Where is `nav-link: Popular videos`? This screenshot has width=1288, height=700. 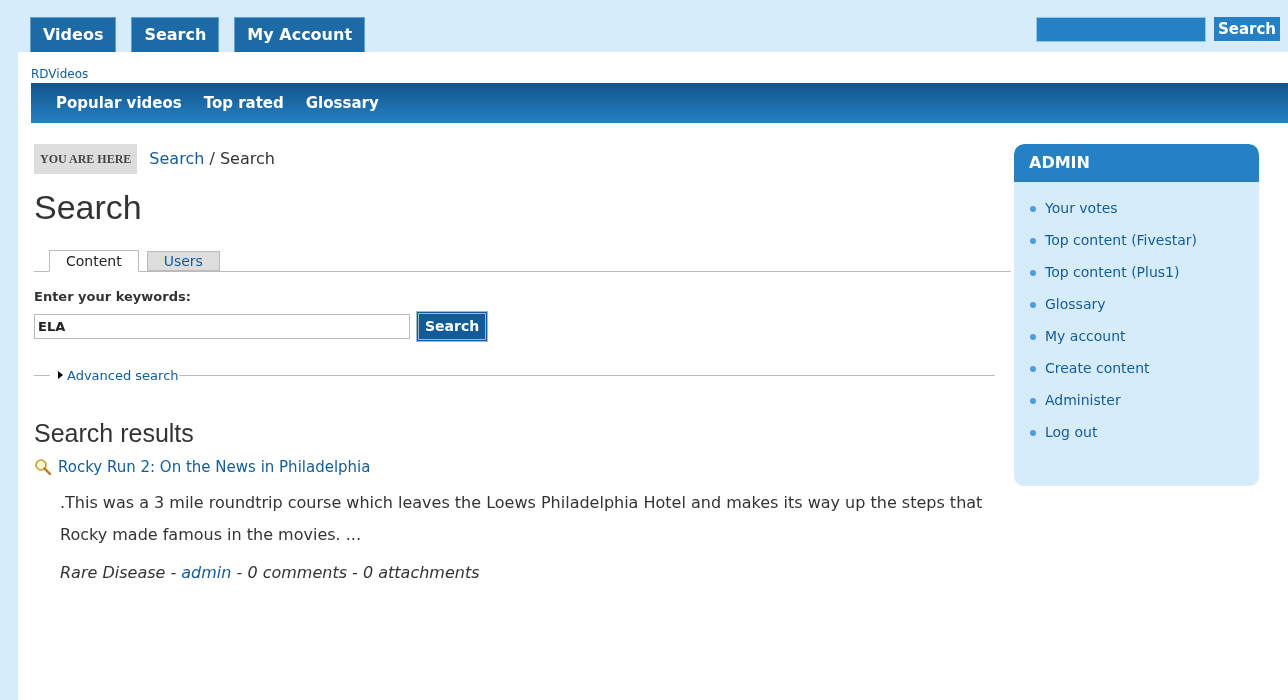 nav-link: Popular videos is located at coordinates (119, 103).